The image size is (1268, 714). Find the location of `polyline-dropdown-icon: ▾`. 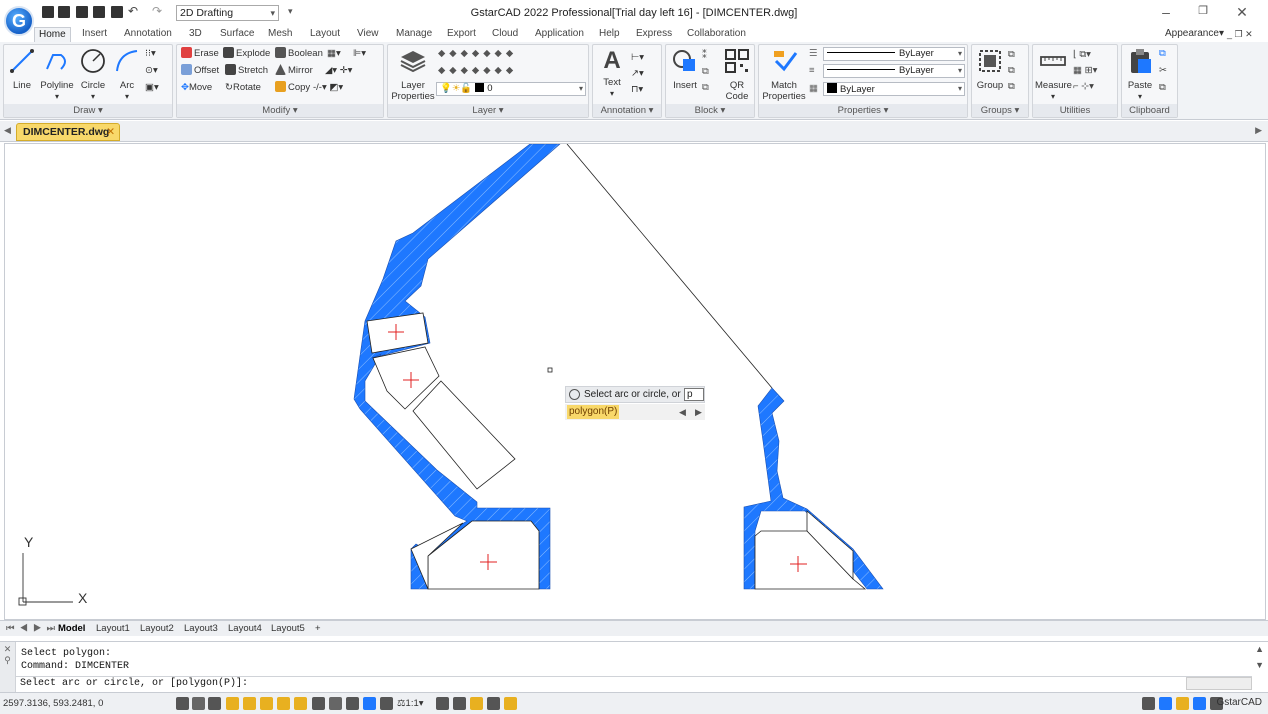

polyline-dropdown-icon: ▾ is located at coordinates (57, 96).